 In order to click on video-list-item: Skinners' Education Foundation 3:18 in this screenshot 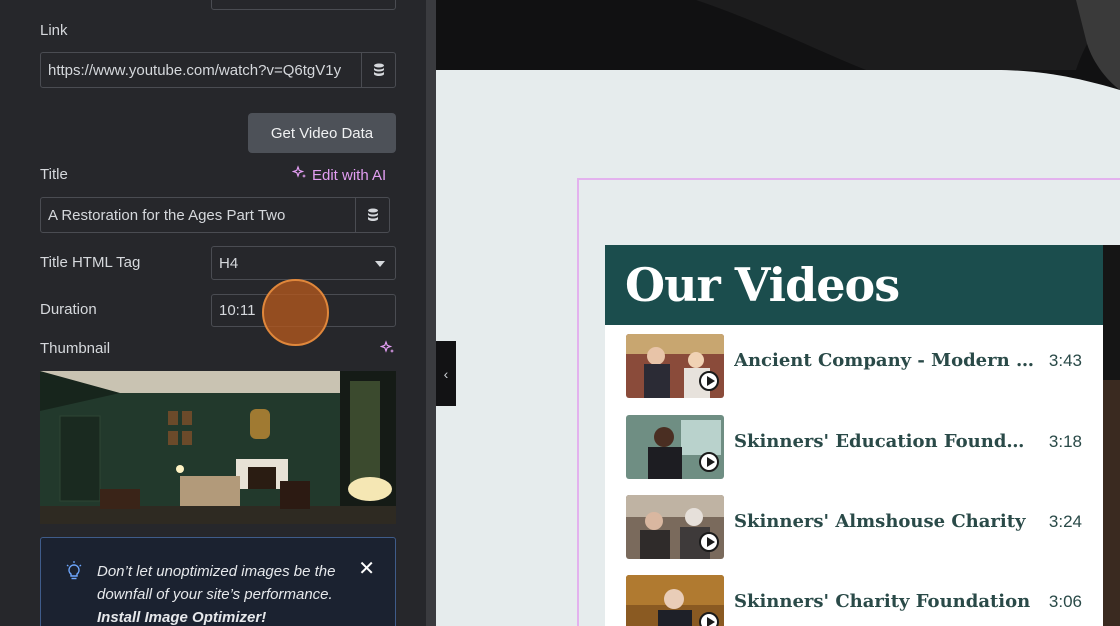, I will do `click(854, 448)`.